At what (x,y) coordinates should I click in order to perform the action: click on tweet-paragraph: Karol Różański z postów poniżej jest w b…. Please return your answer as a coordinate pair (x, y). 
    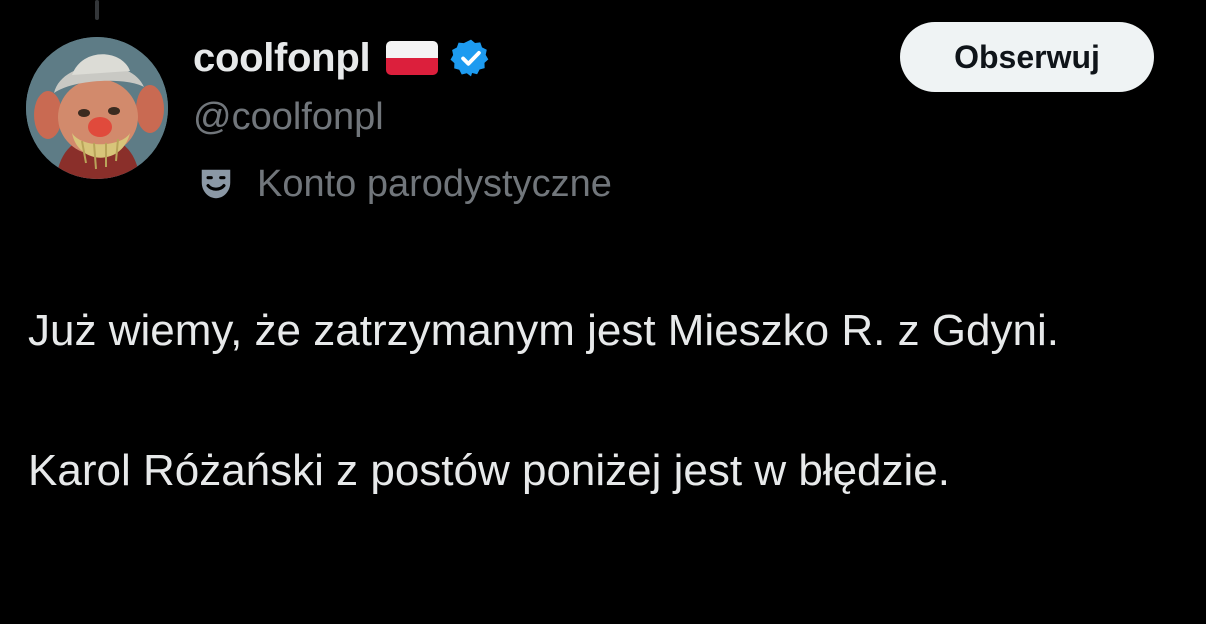
    Looking at the image, I should click on (489, 470).